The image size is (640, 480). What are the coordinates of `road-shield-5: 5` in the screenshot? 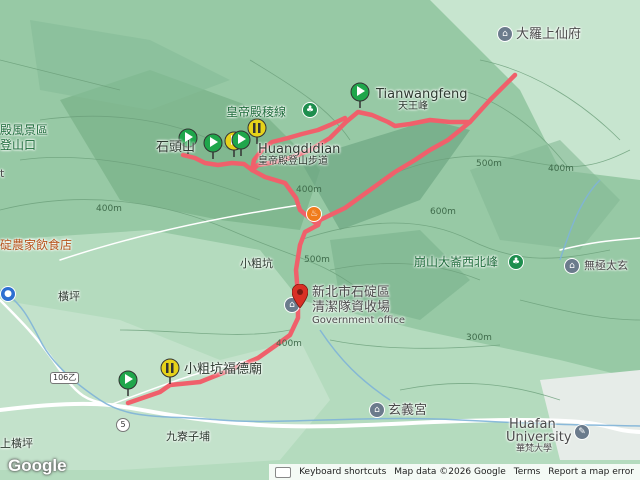 It's located at (123, 425).